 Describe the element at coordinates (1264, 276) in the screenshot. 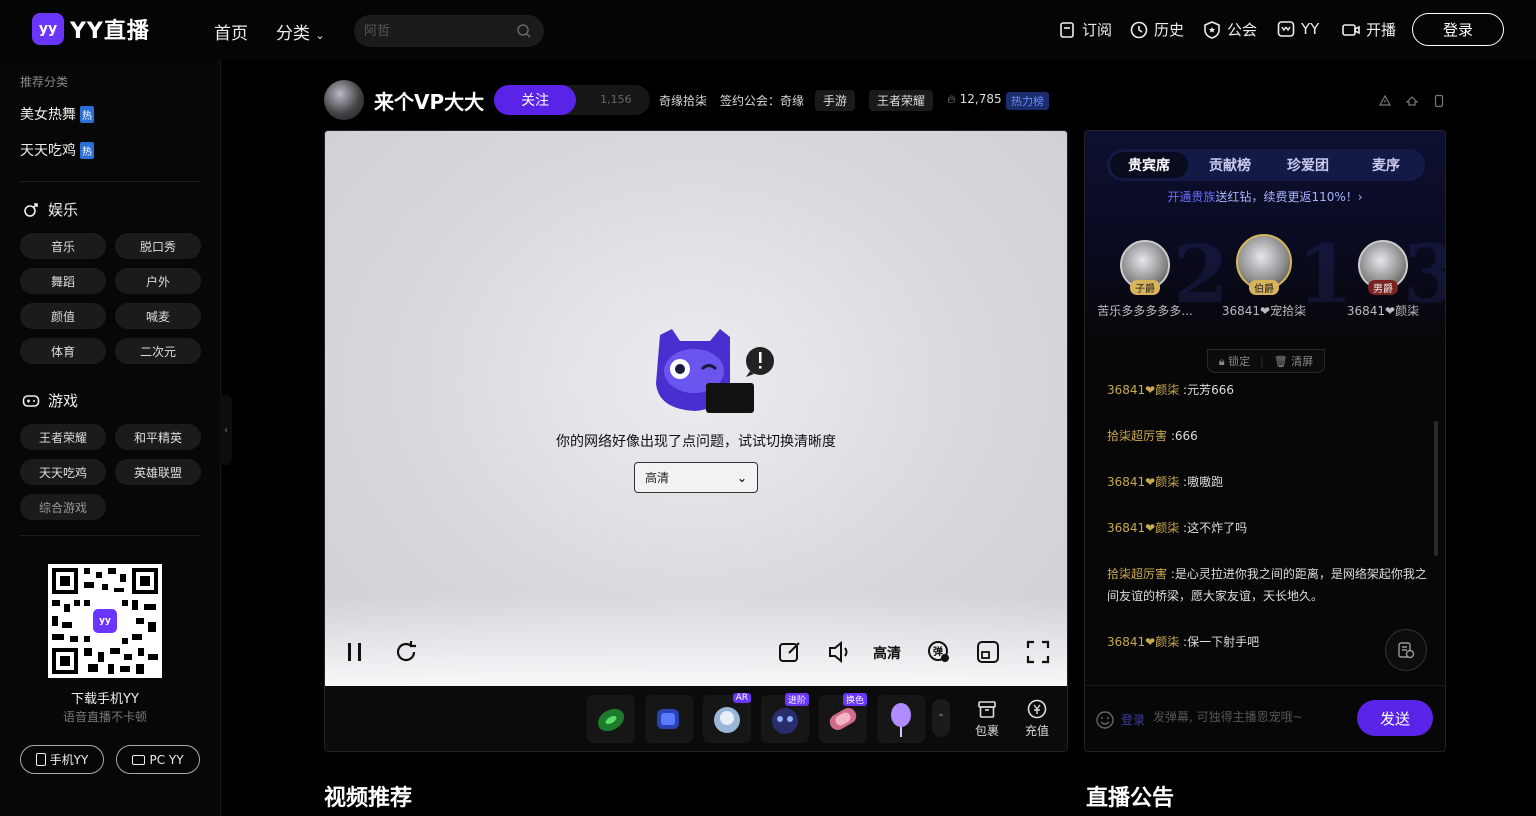

I see `vip-seat: 伯爵 36841❤宠拾柒` at that location.